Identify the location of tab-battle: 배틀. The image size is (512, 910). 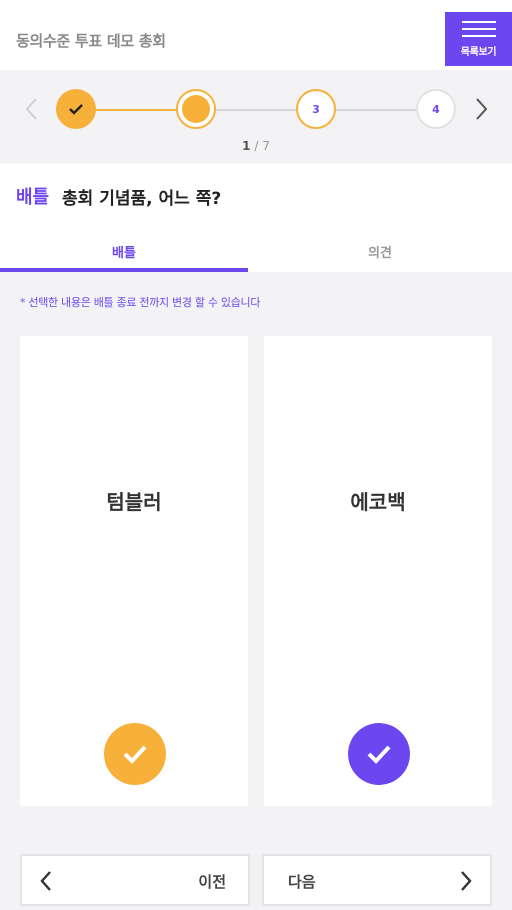
(124, 247).